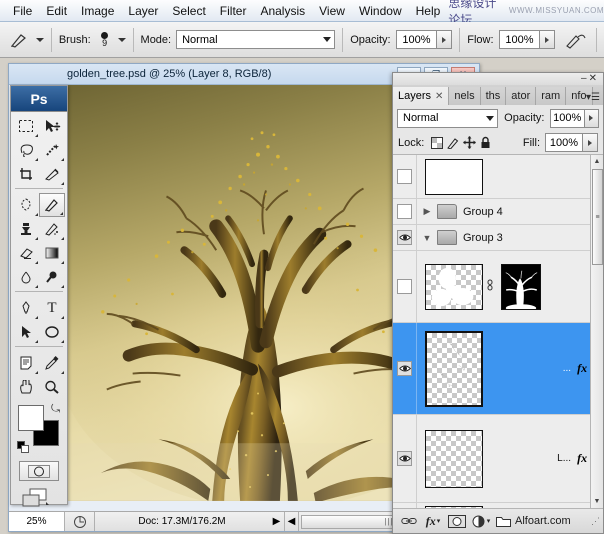 This screenshot has width=604, height=534. What do you see at coordinates (519, 39) in the screenshot?
I see `flow-input: 100%` at bounding box center [519, 39].